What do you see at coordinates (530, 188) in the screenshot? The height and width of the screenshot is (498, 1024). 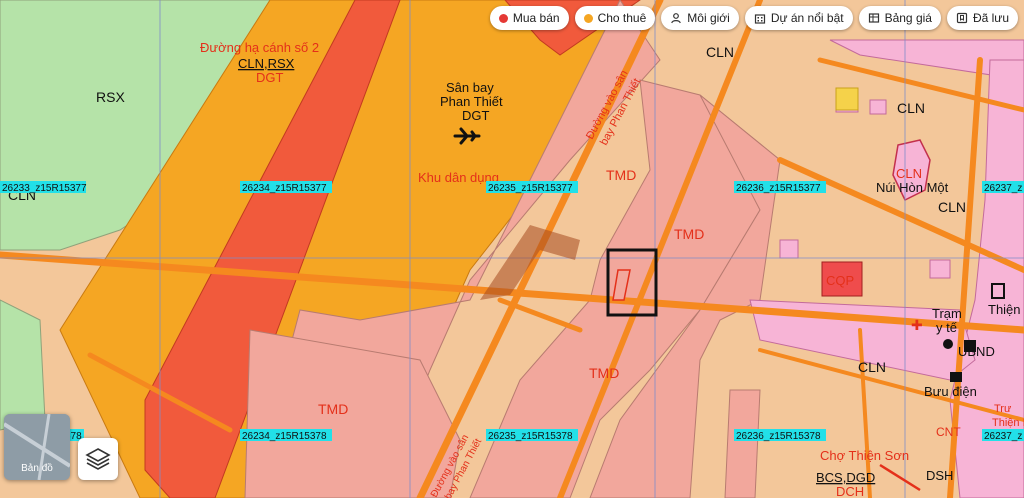 I see `sheet-label: 26235_z15R15377` at bounding box center [530, 188].